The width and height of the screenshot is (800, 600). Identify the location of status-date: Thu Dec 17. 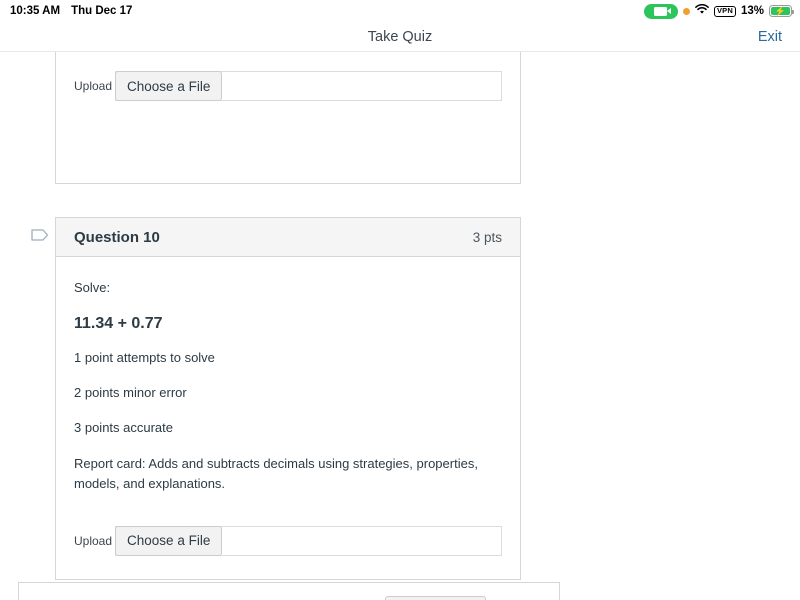
(102, 11).